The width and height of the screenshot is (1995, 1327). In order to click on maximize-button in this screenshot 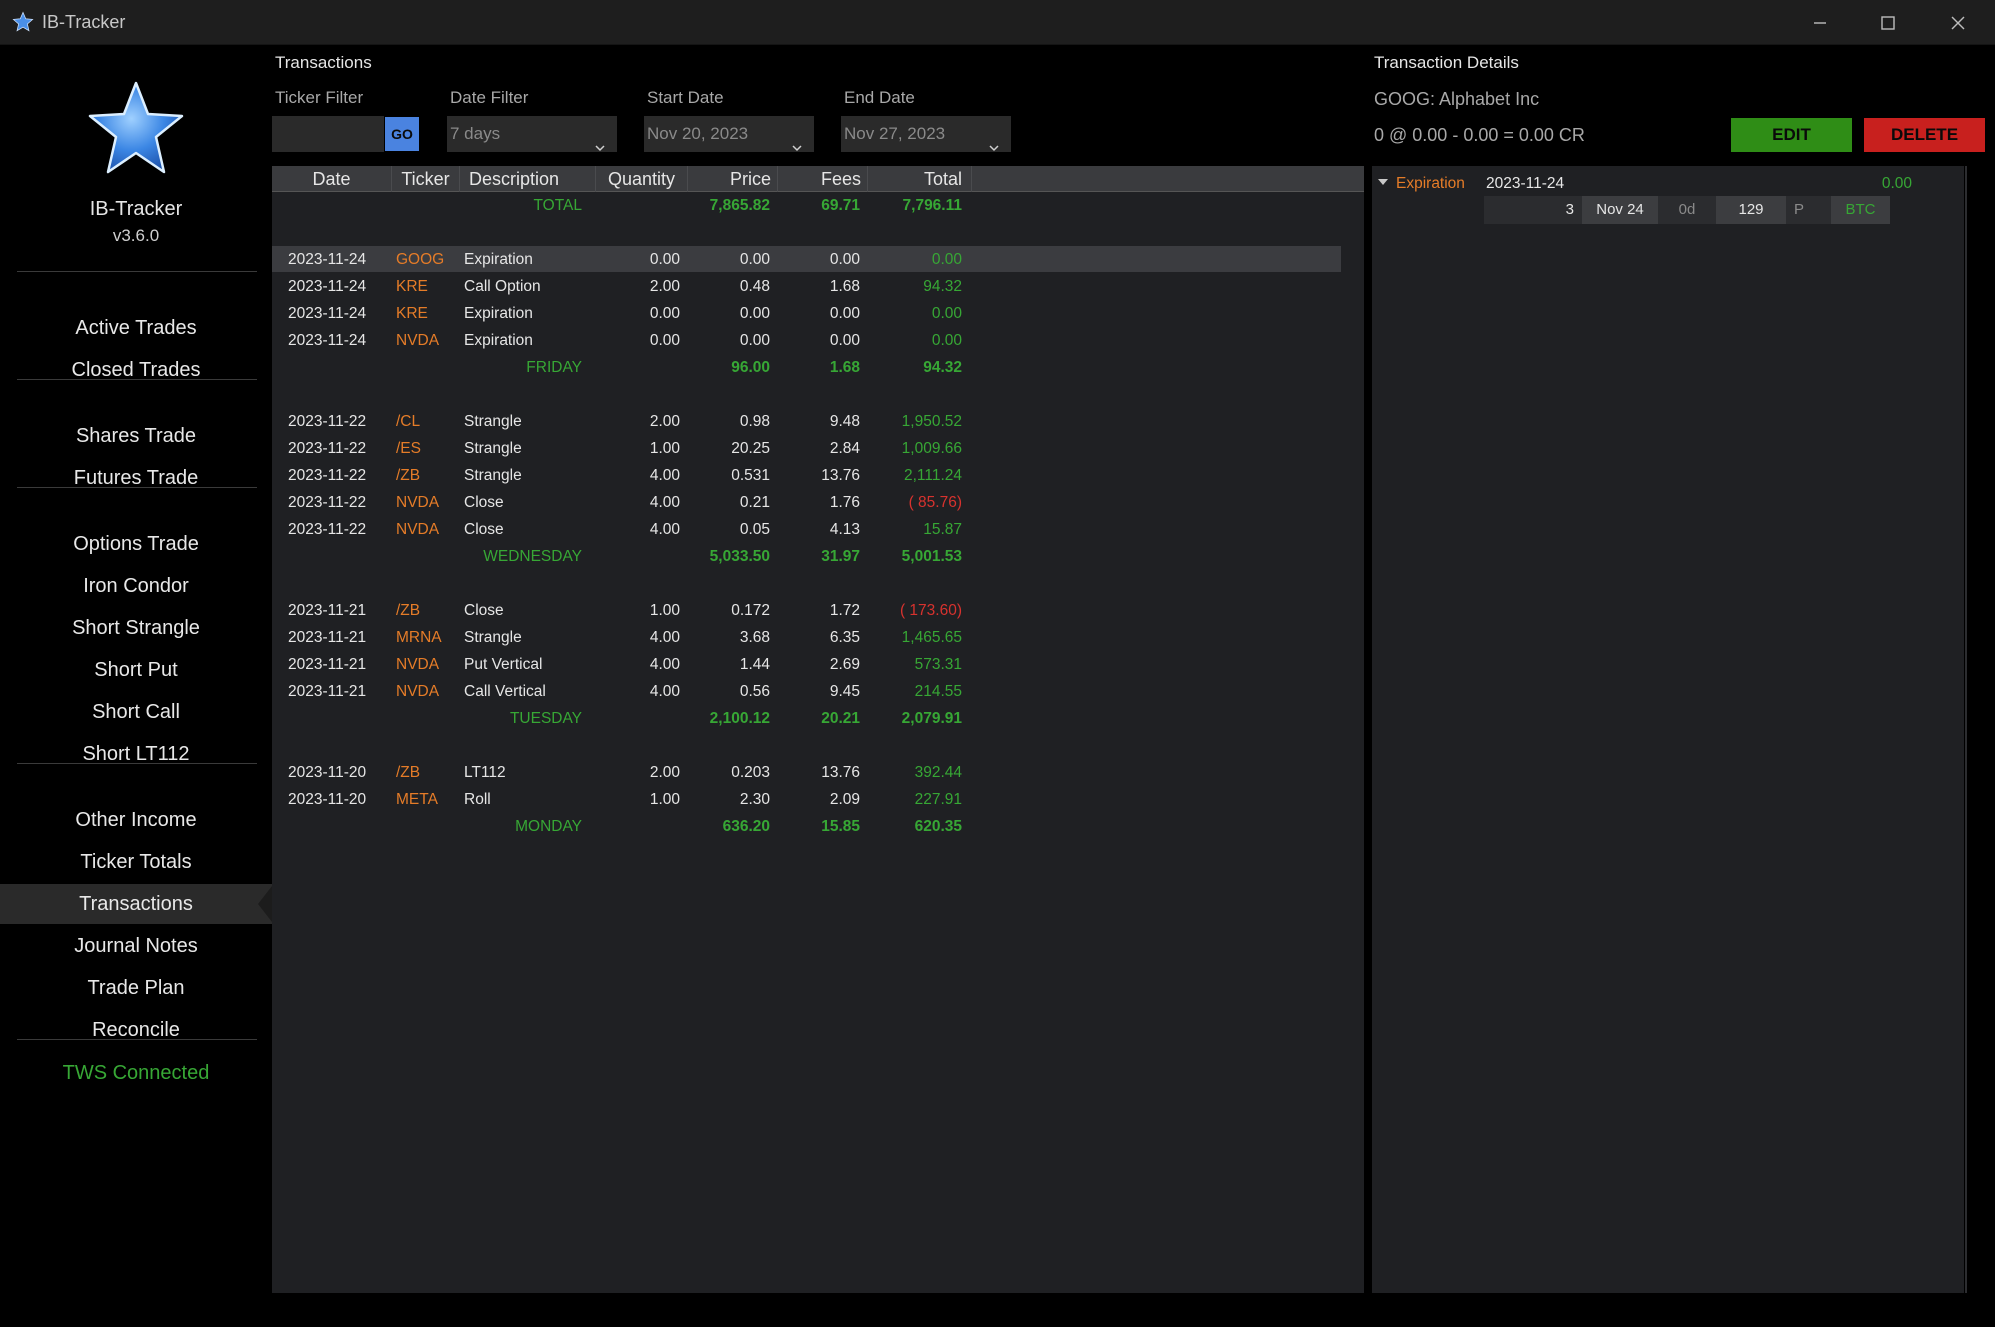, I will do `click(1888, 22)`.